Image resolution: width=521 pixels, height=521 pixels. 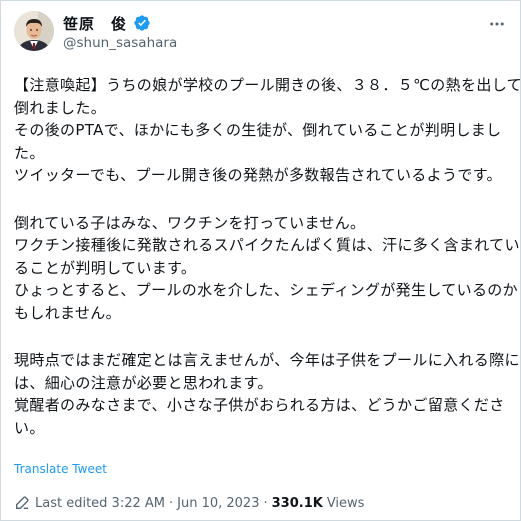 I want to click on avatar-photo, so click(x=34, y=31).